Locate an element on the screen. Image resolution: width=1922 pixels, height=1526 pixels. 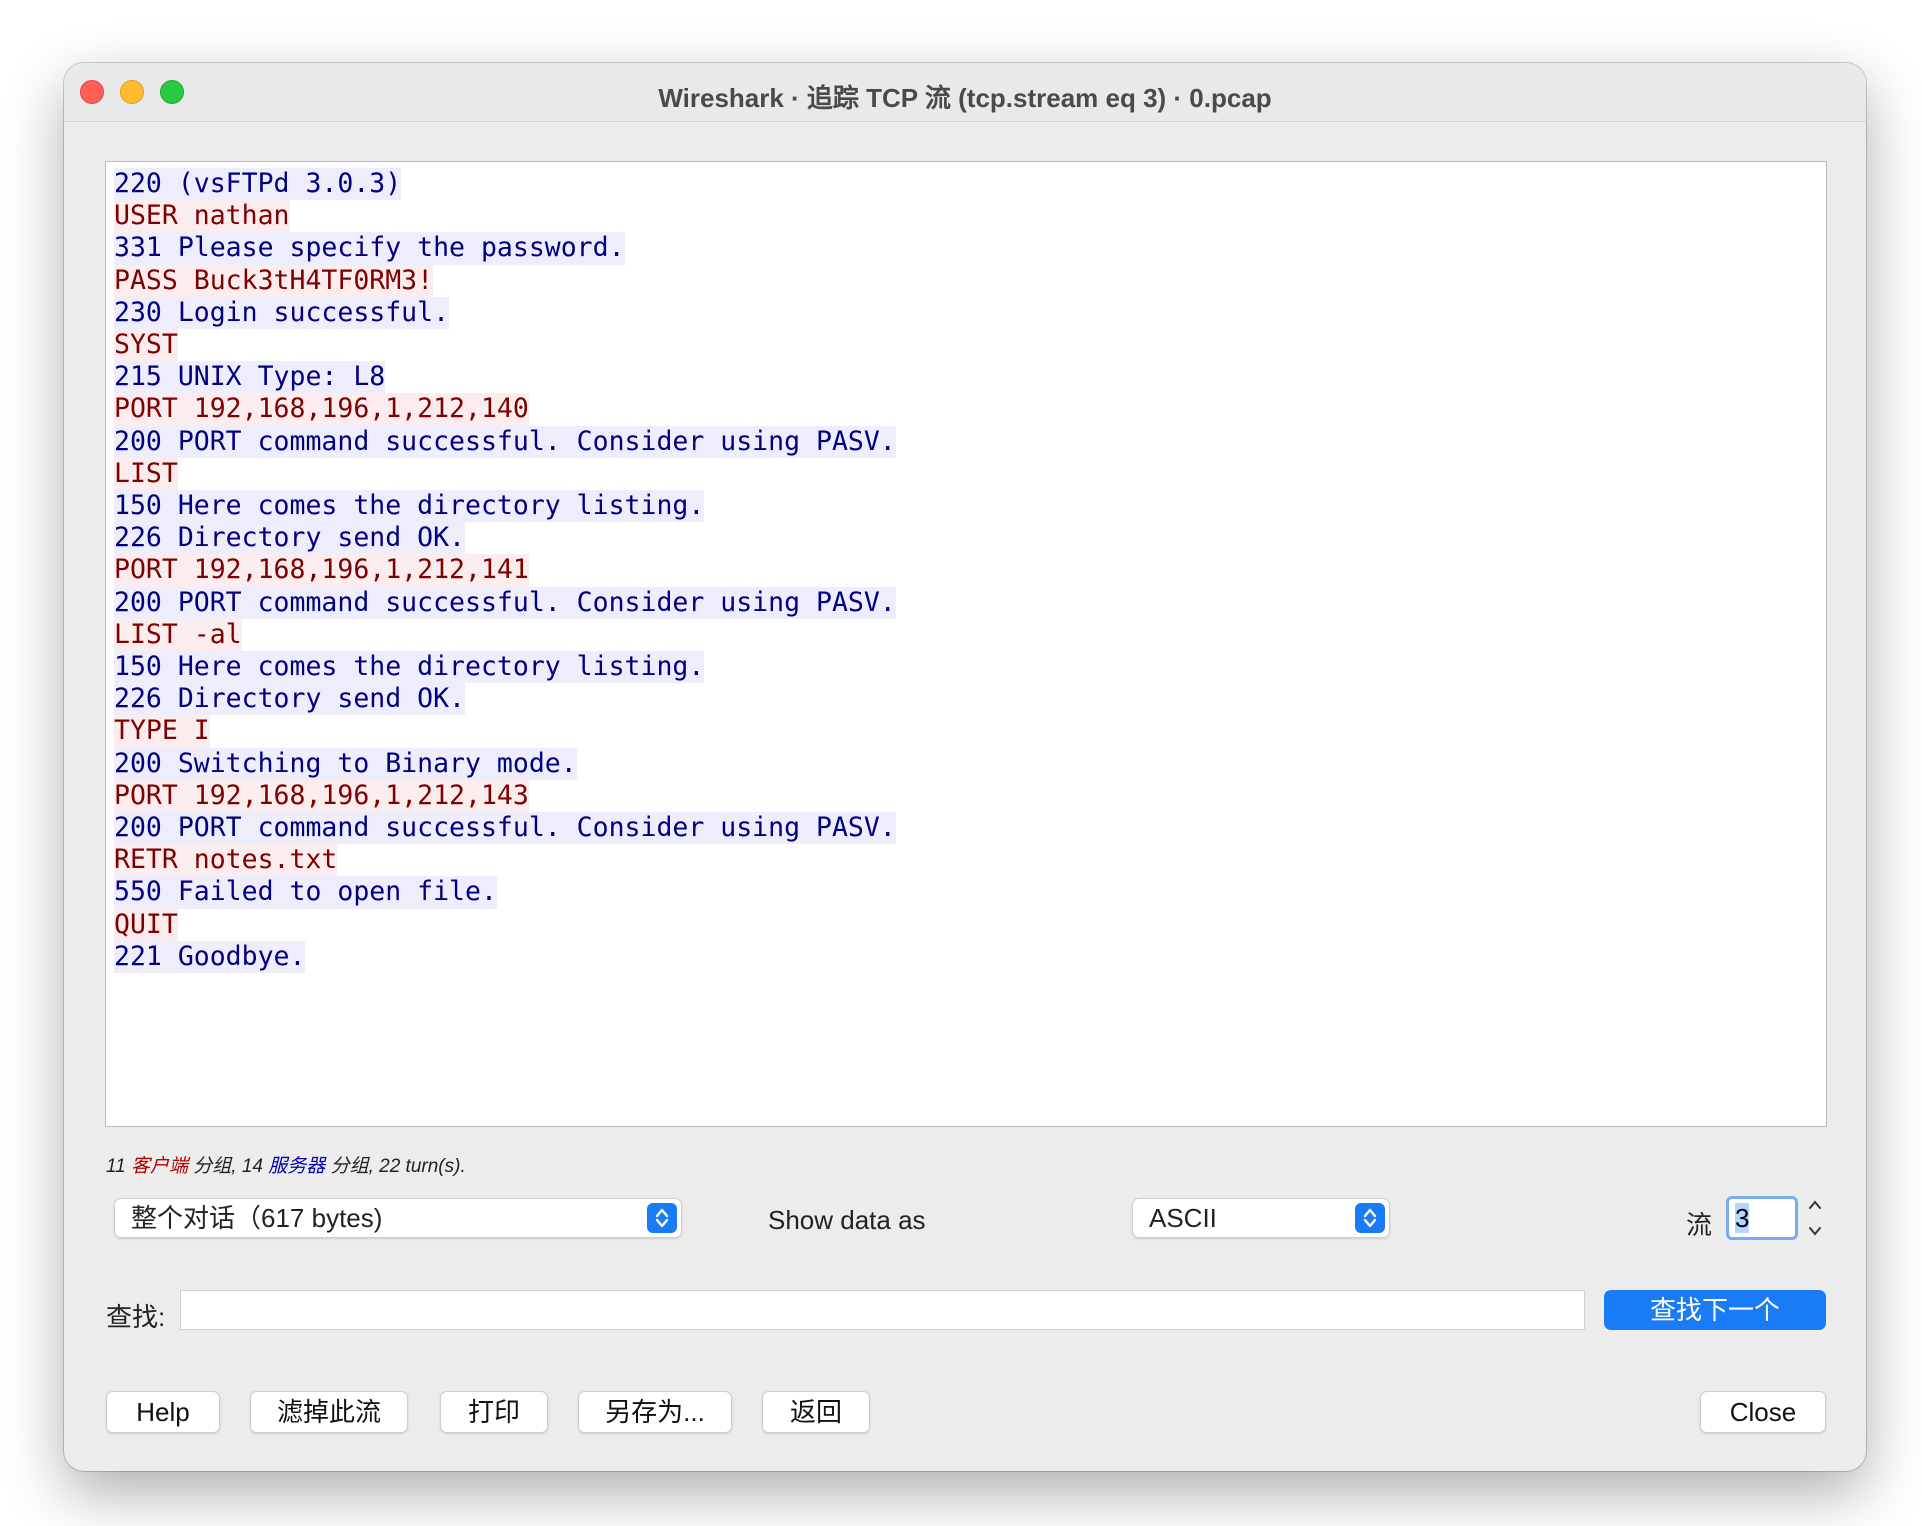
search-label: 查找: is located at coordinates (136, 1317).